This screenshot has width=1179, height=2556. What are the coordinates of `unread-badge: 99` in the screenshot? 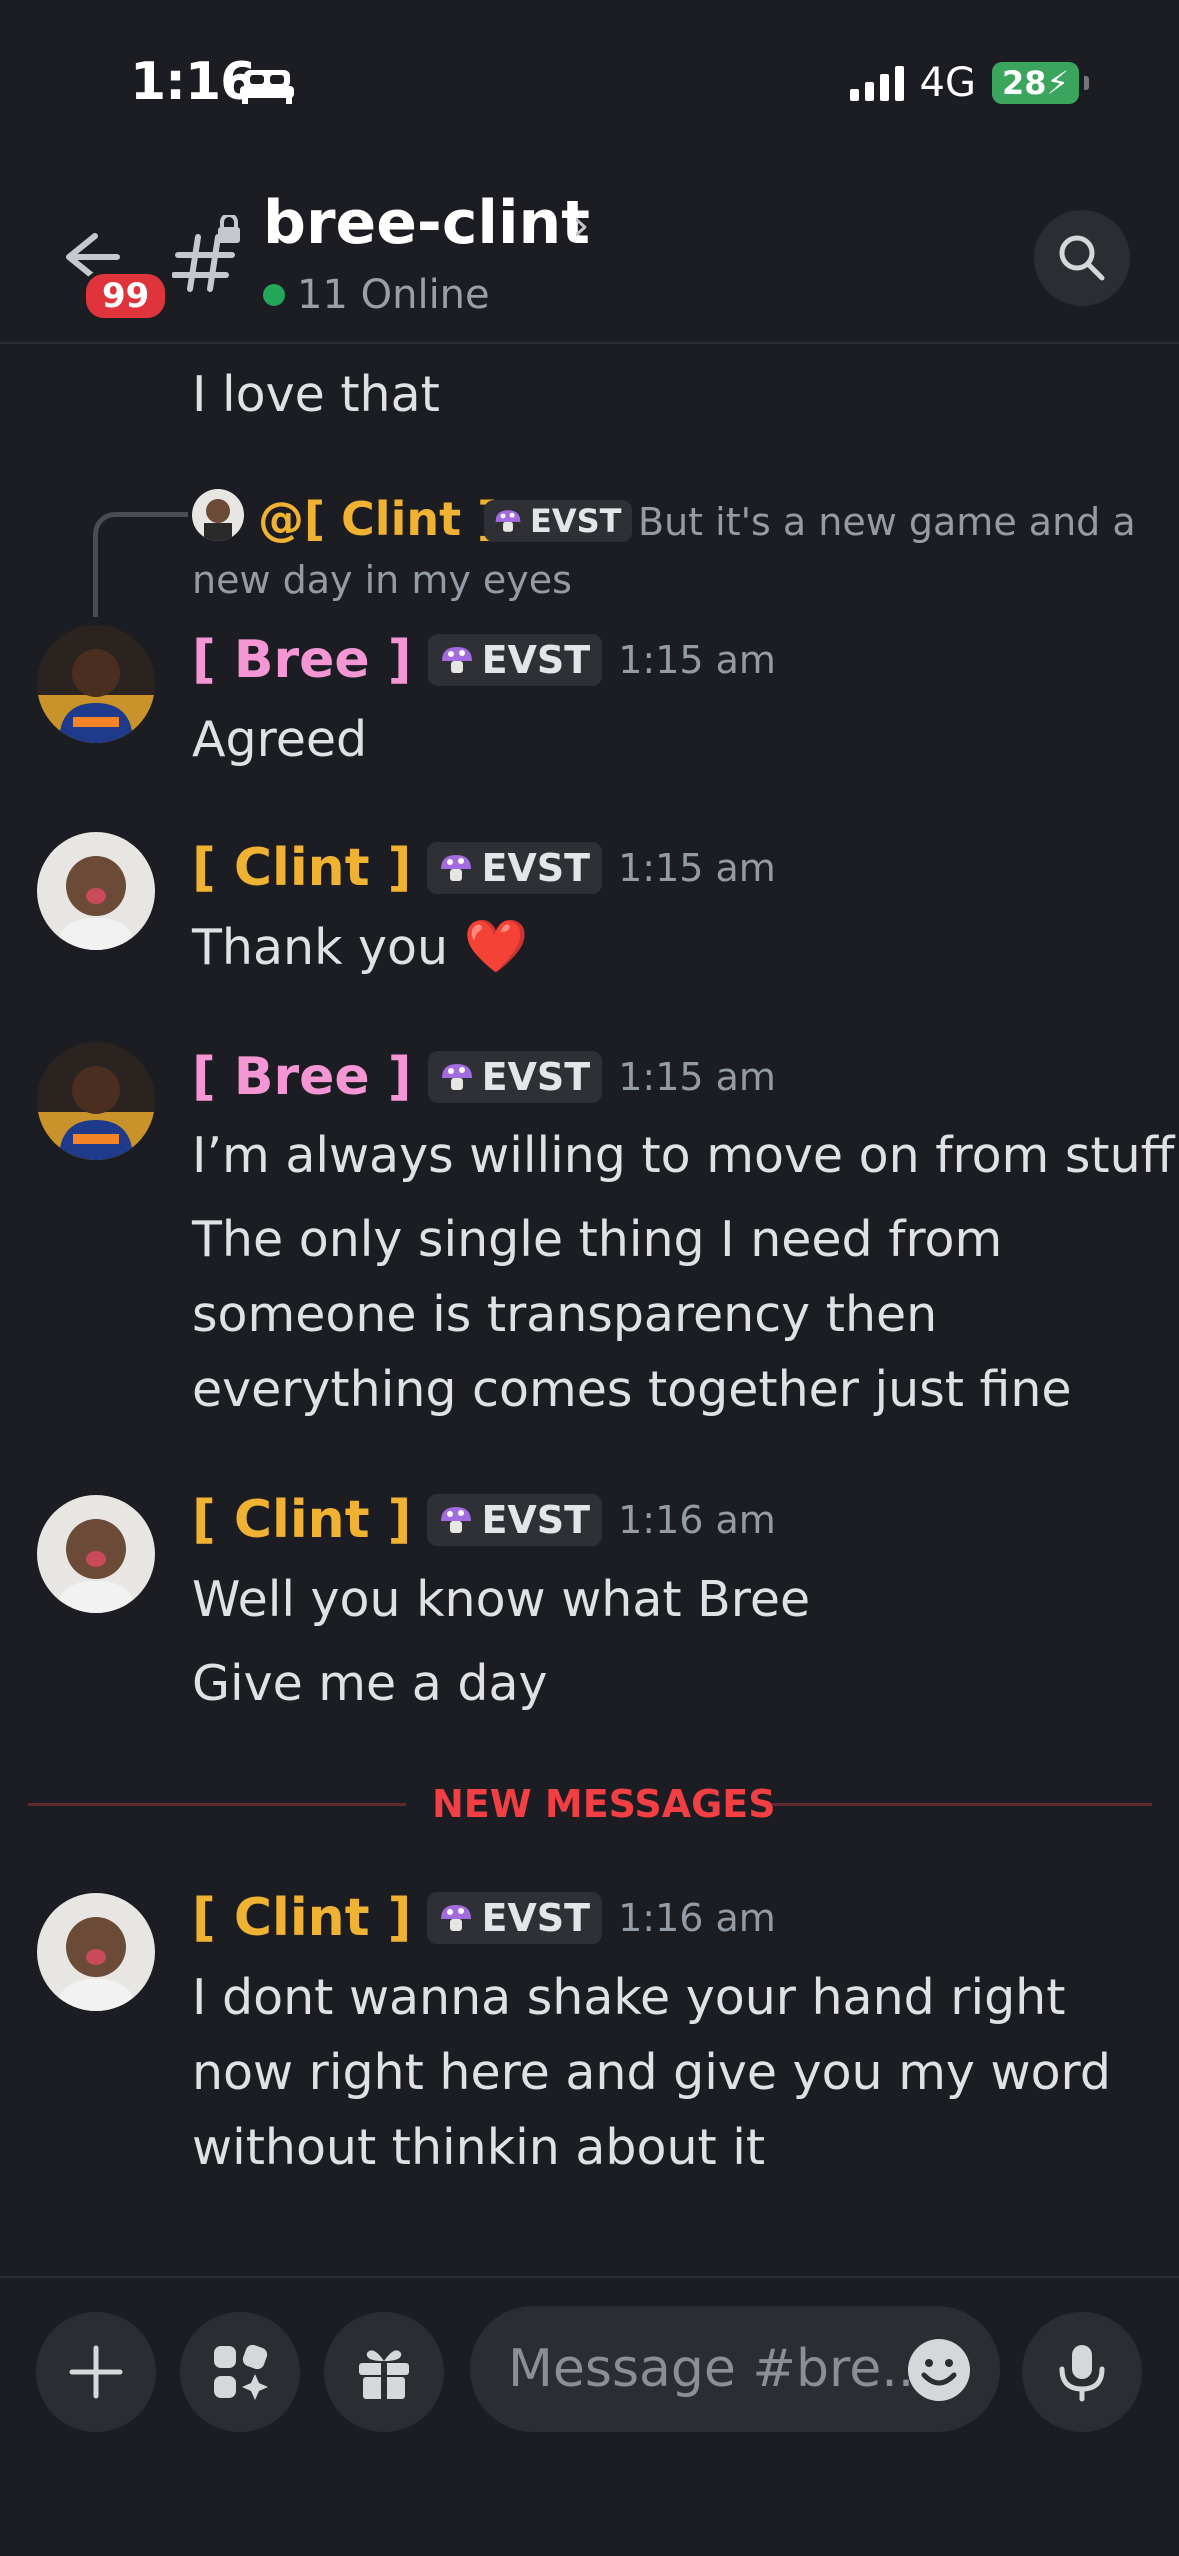 It's located at (126, 296).